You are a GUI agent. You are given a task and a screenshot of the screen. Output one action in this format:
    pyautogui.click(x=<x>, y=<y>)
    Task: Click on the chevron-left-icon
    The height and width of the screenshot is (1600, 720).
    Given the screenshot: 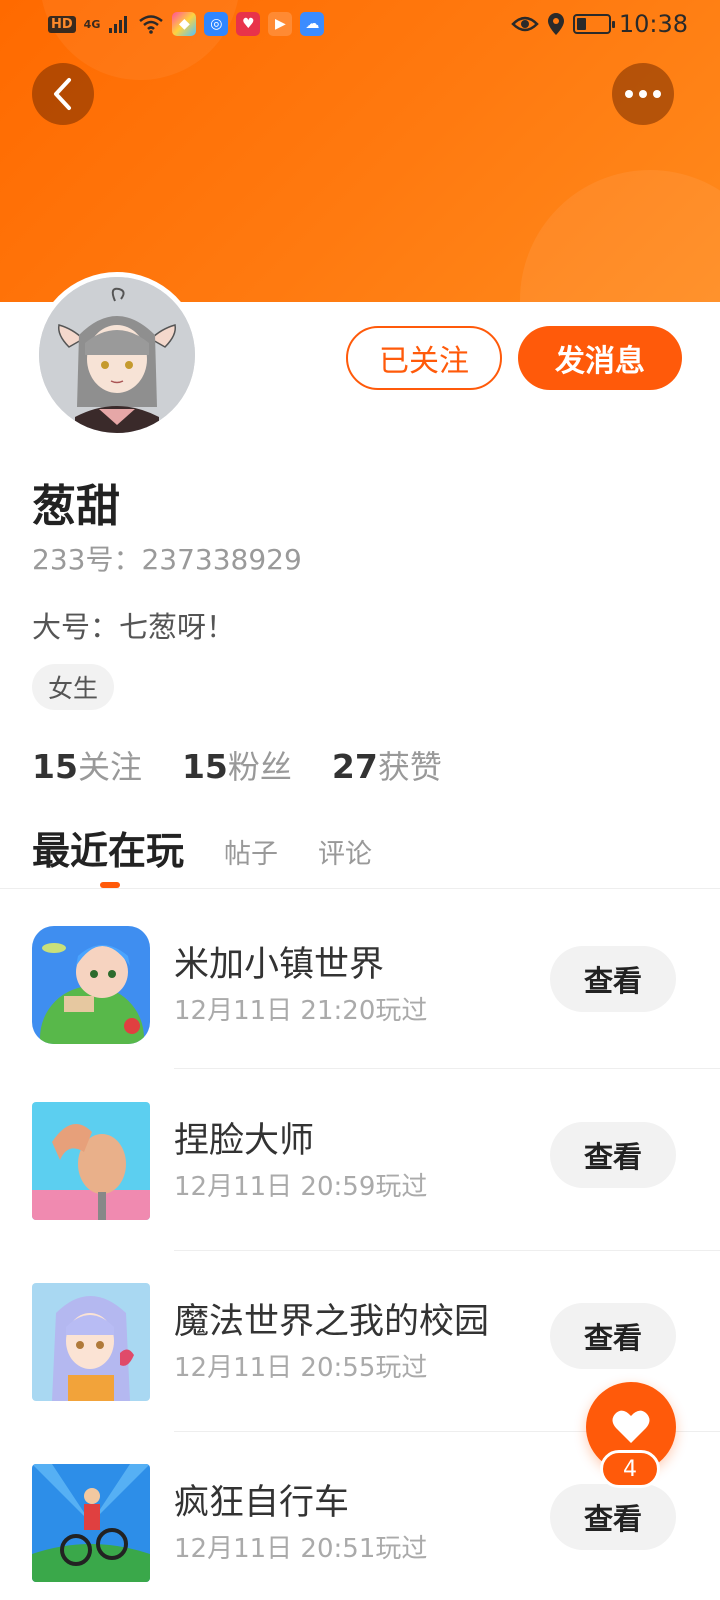 What is the action you would take?
    pyautogui.click(x=62, y=94)
    